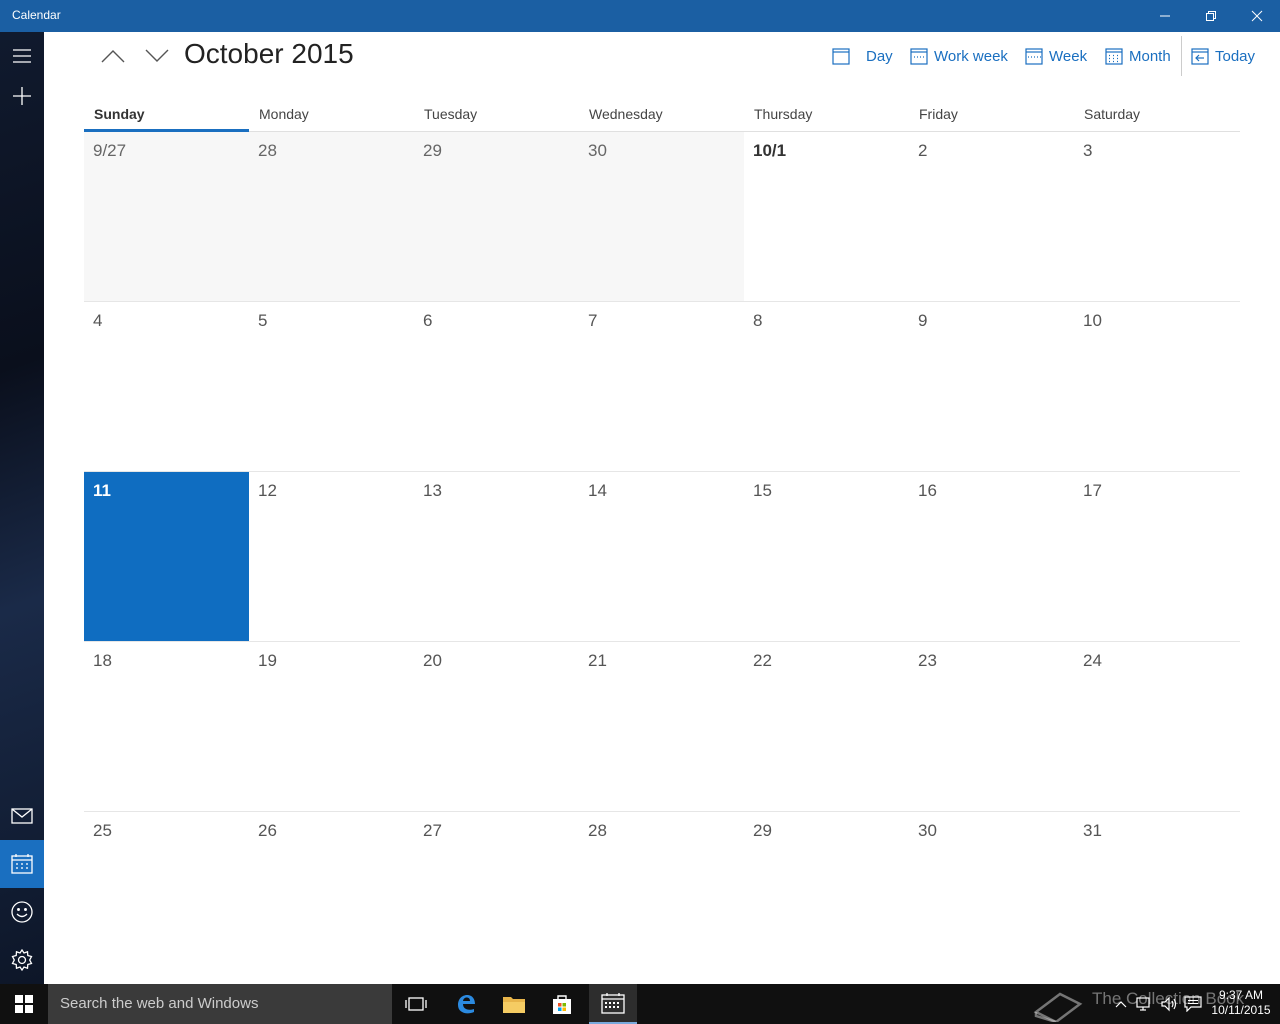  Describe the element at coordinates (1241, 1010) in the screenshot. I see `clock-date: 10/11/2015` at that location.